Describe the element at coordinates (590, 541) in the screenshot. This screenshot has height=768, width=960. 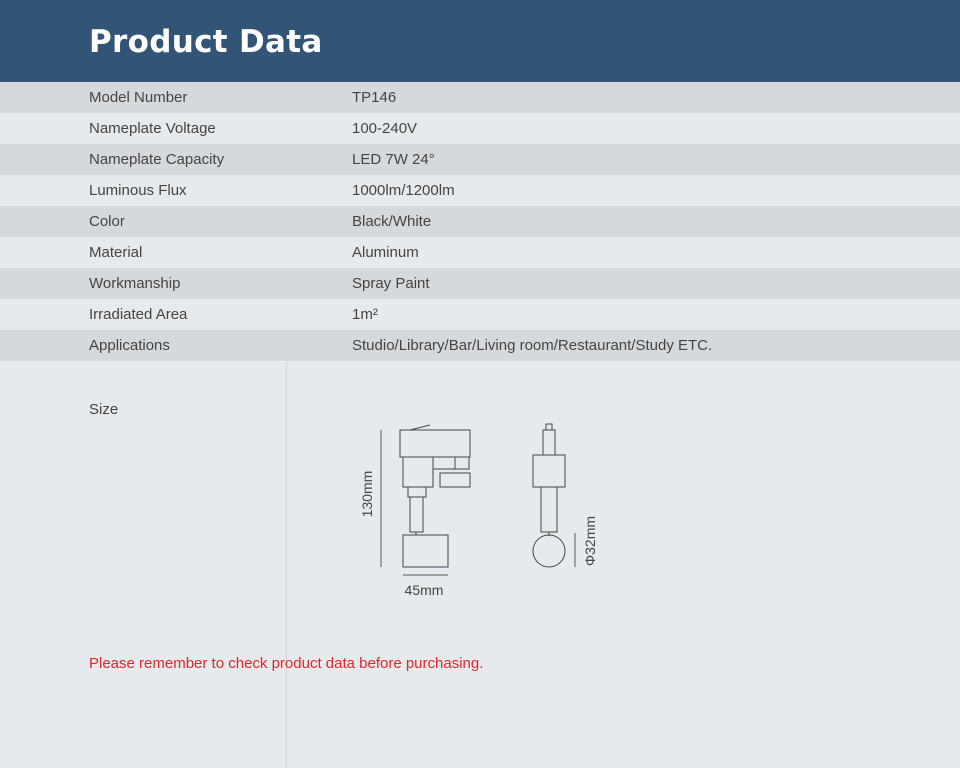
I see `diameter-dimension-label: Φ32mm` at that location.